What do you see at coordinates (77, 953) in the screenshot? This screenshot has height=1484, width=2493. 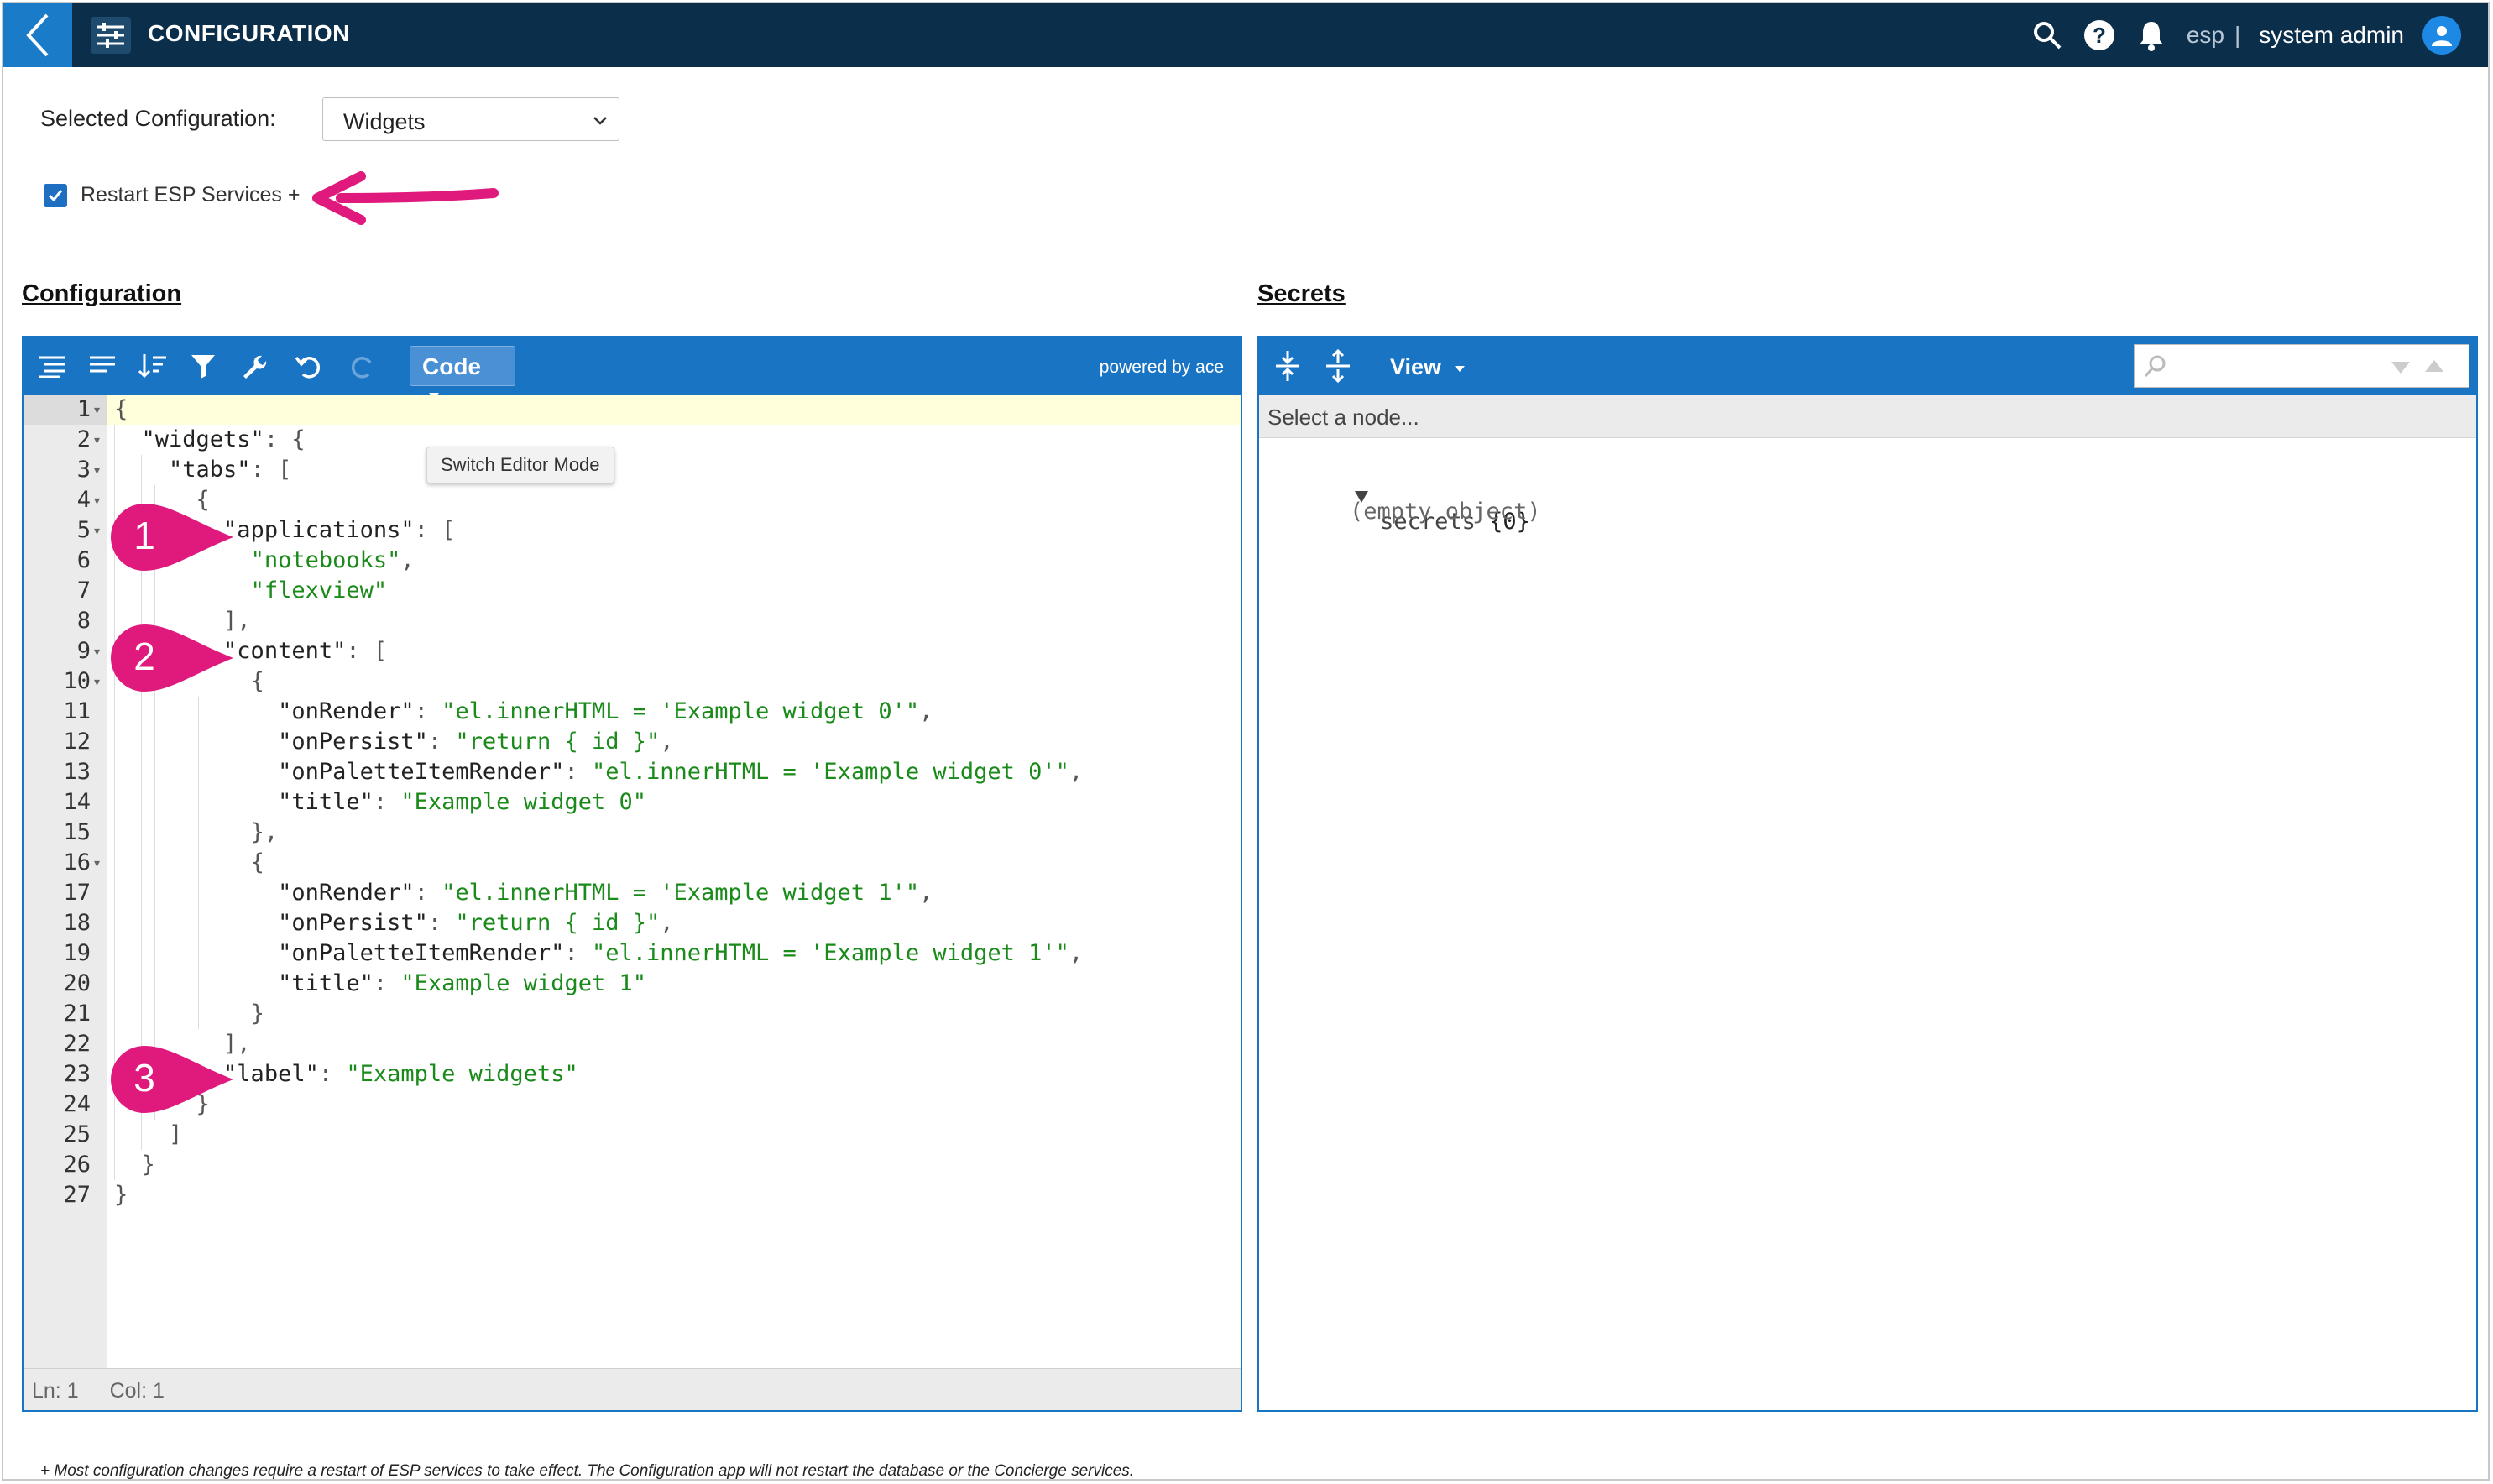 I see `line-number: 19` at bounding box center [77, 953].